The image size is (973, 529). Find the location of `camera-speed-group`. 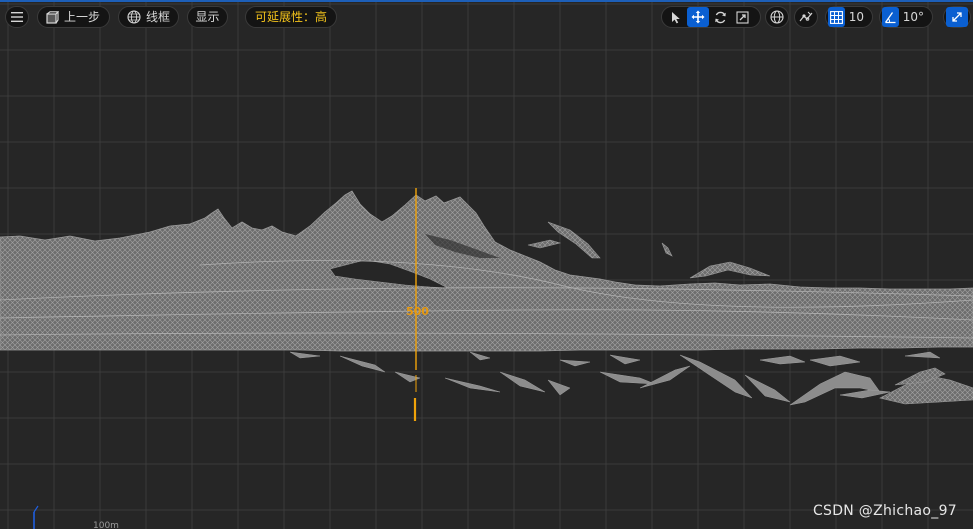

camera-speed-group is located at coordinates (957, 17).